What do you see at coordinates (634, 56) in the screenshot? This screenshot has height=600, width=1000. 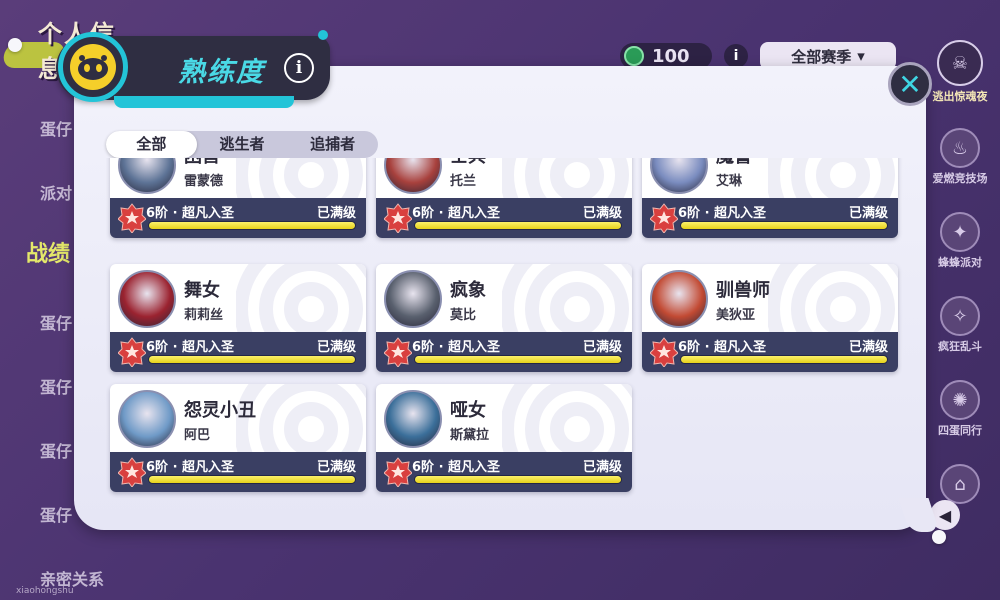 I see `coin-icon` at bounding box center [634, 56].